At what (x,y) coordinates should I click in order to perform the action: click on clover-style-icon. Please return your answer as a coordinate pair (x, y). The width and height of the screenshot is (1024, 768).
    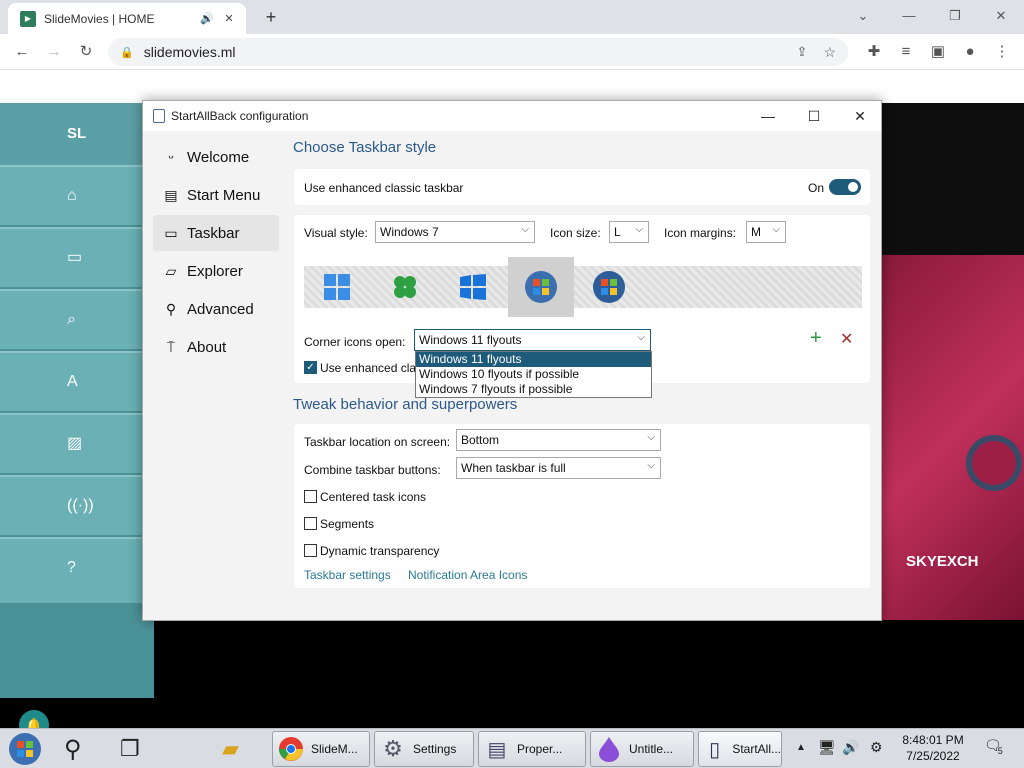
    Looking at the image, I should click on (405, 287).